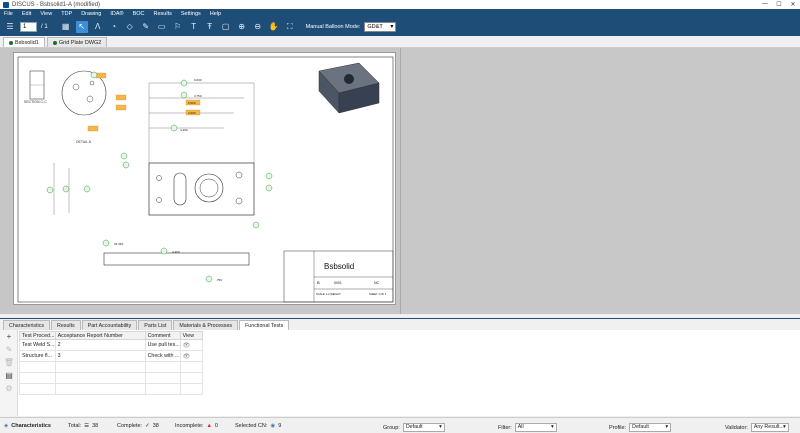  I want to click on table-row: Structure fl... 3 Check with ... 👁, so click(111, 356).